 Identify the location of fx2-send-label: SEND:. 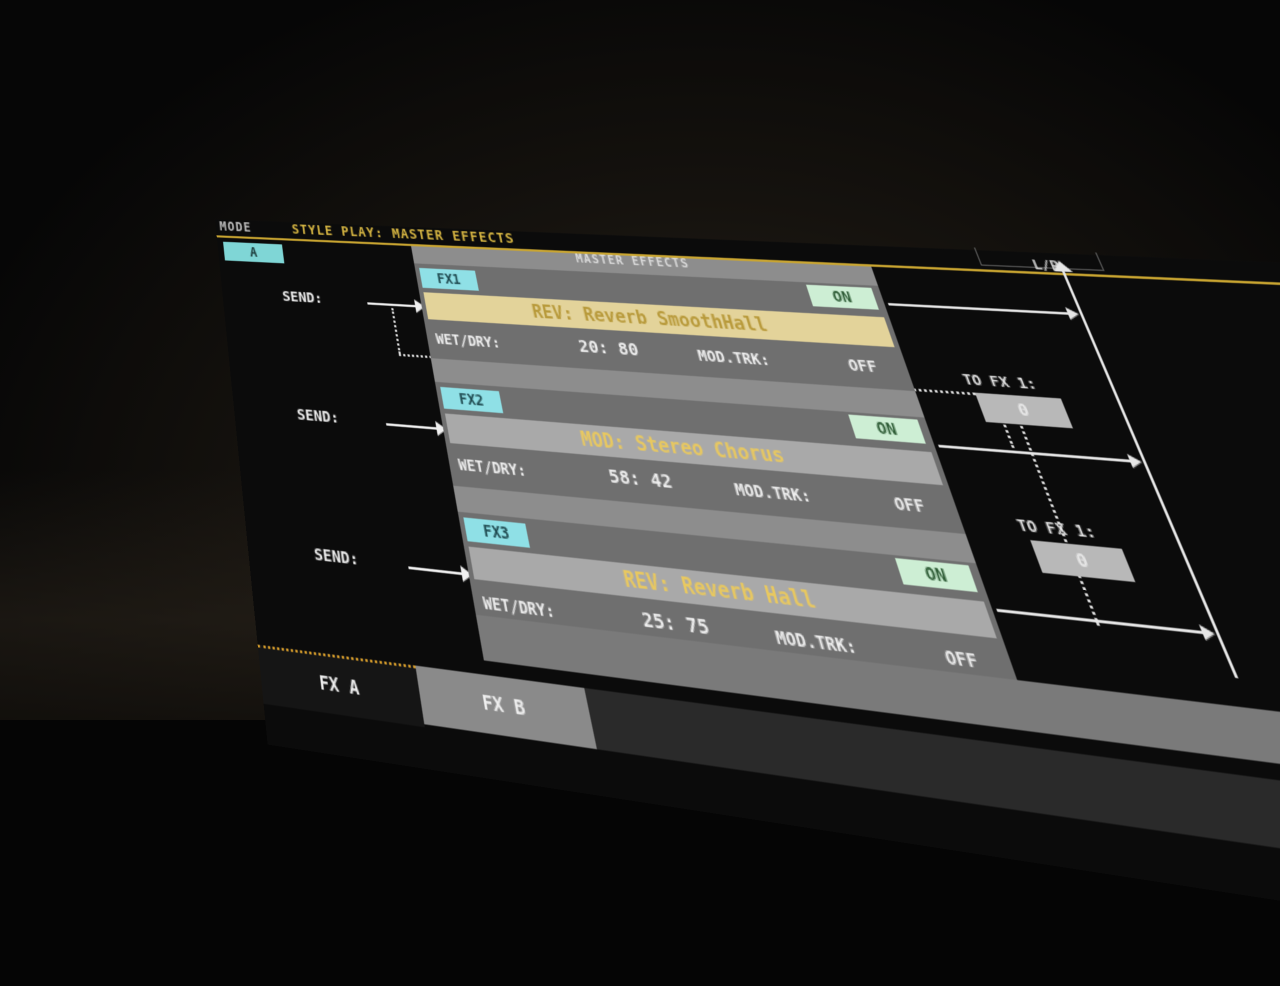
(318, 416).